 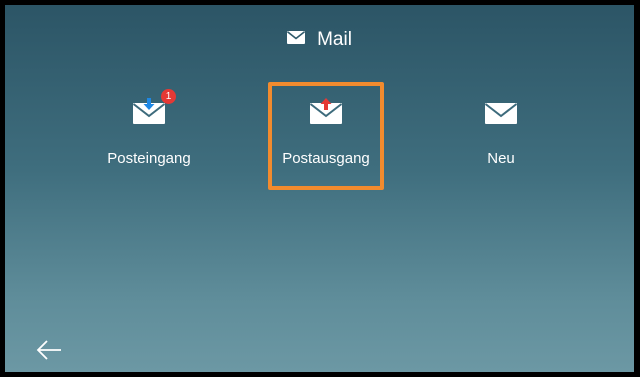 What do you see at coordinates (149, 136) in the screenshot?
I see `tile-posteingang: 1 Posteingang` at bounding box center [149, 136].